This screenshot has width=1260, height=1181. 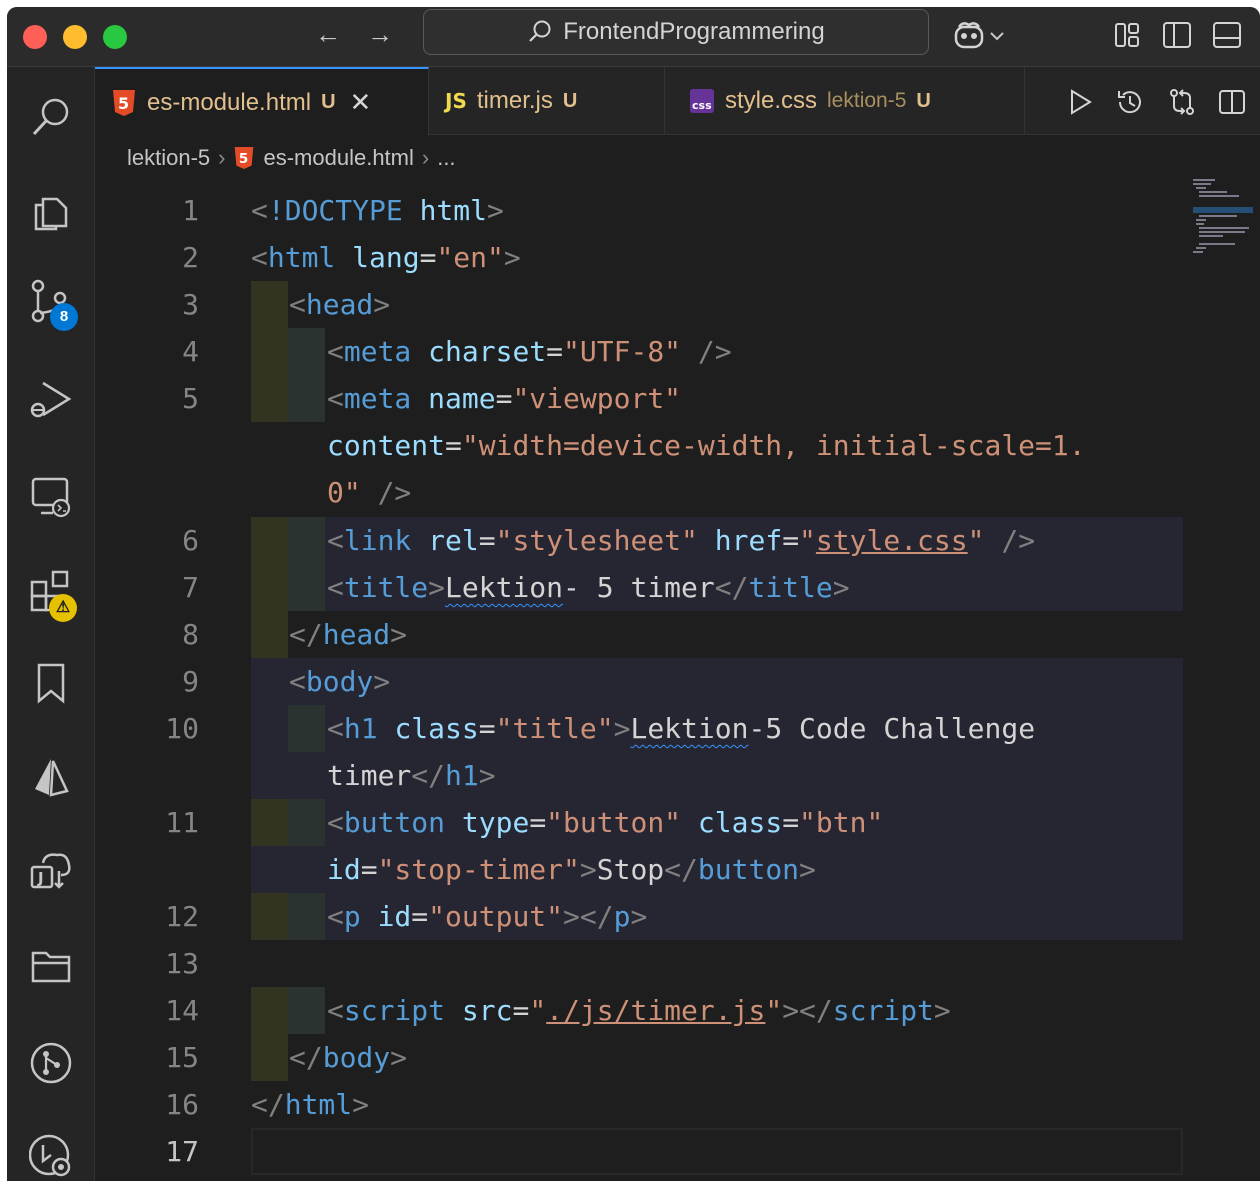 What do you see at coordinates (338, 158) in the screenshot?
I see `breadcrumb-file: es-module.html` at bounding box center [338, 158].